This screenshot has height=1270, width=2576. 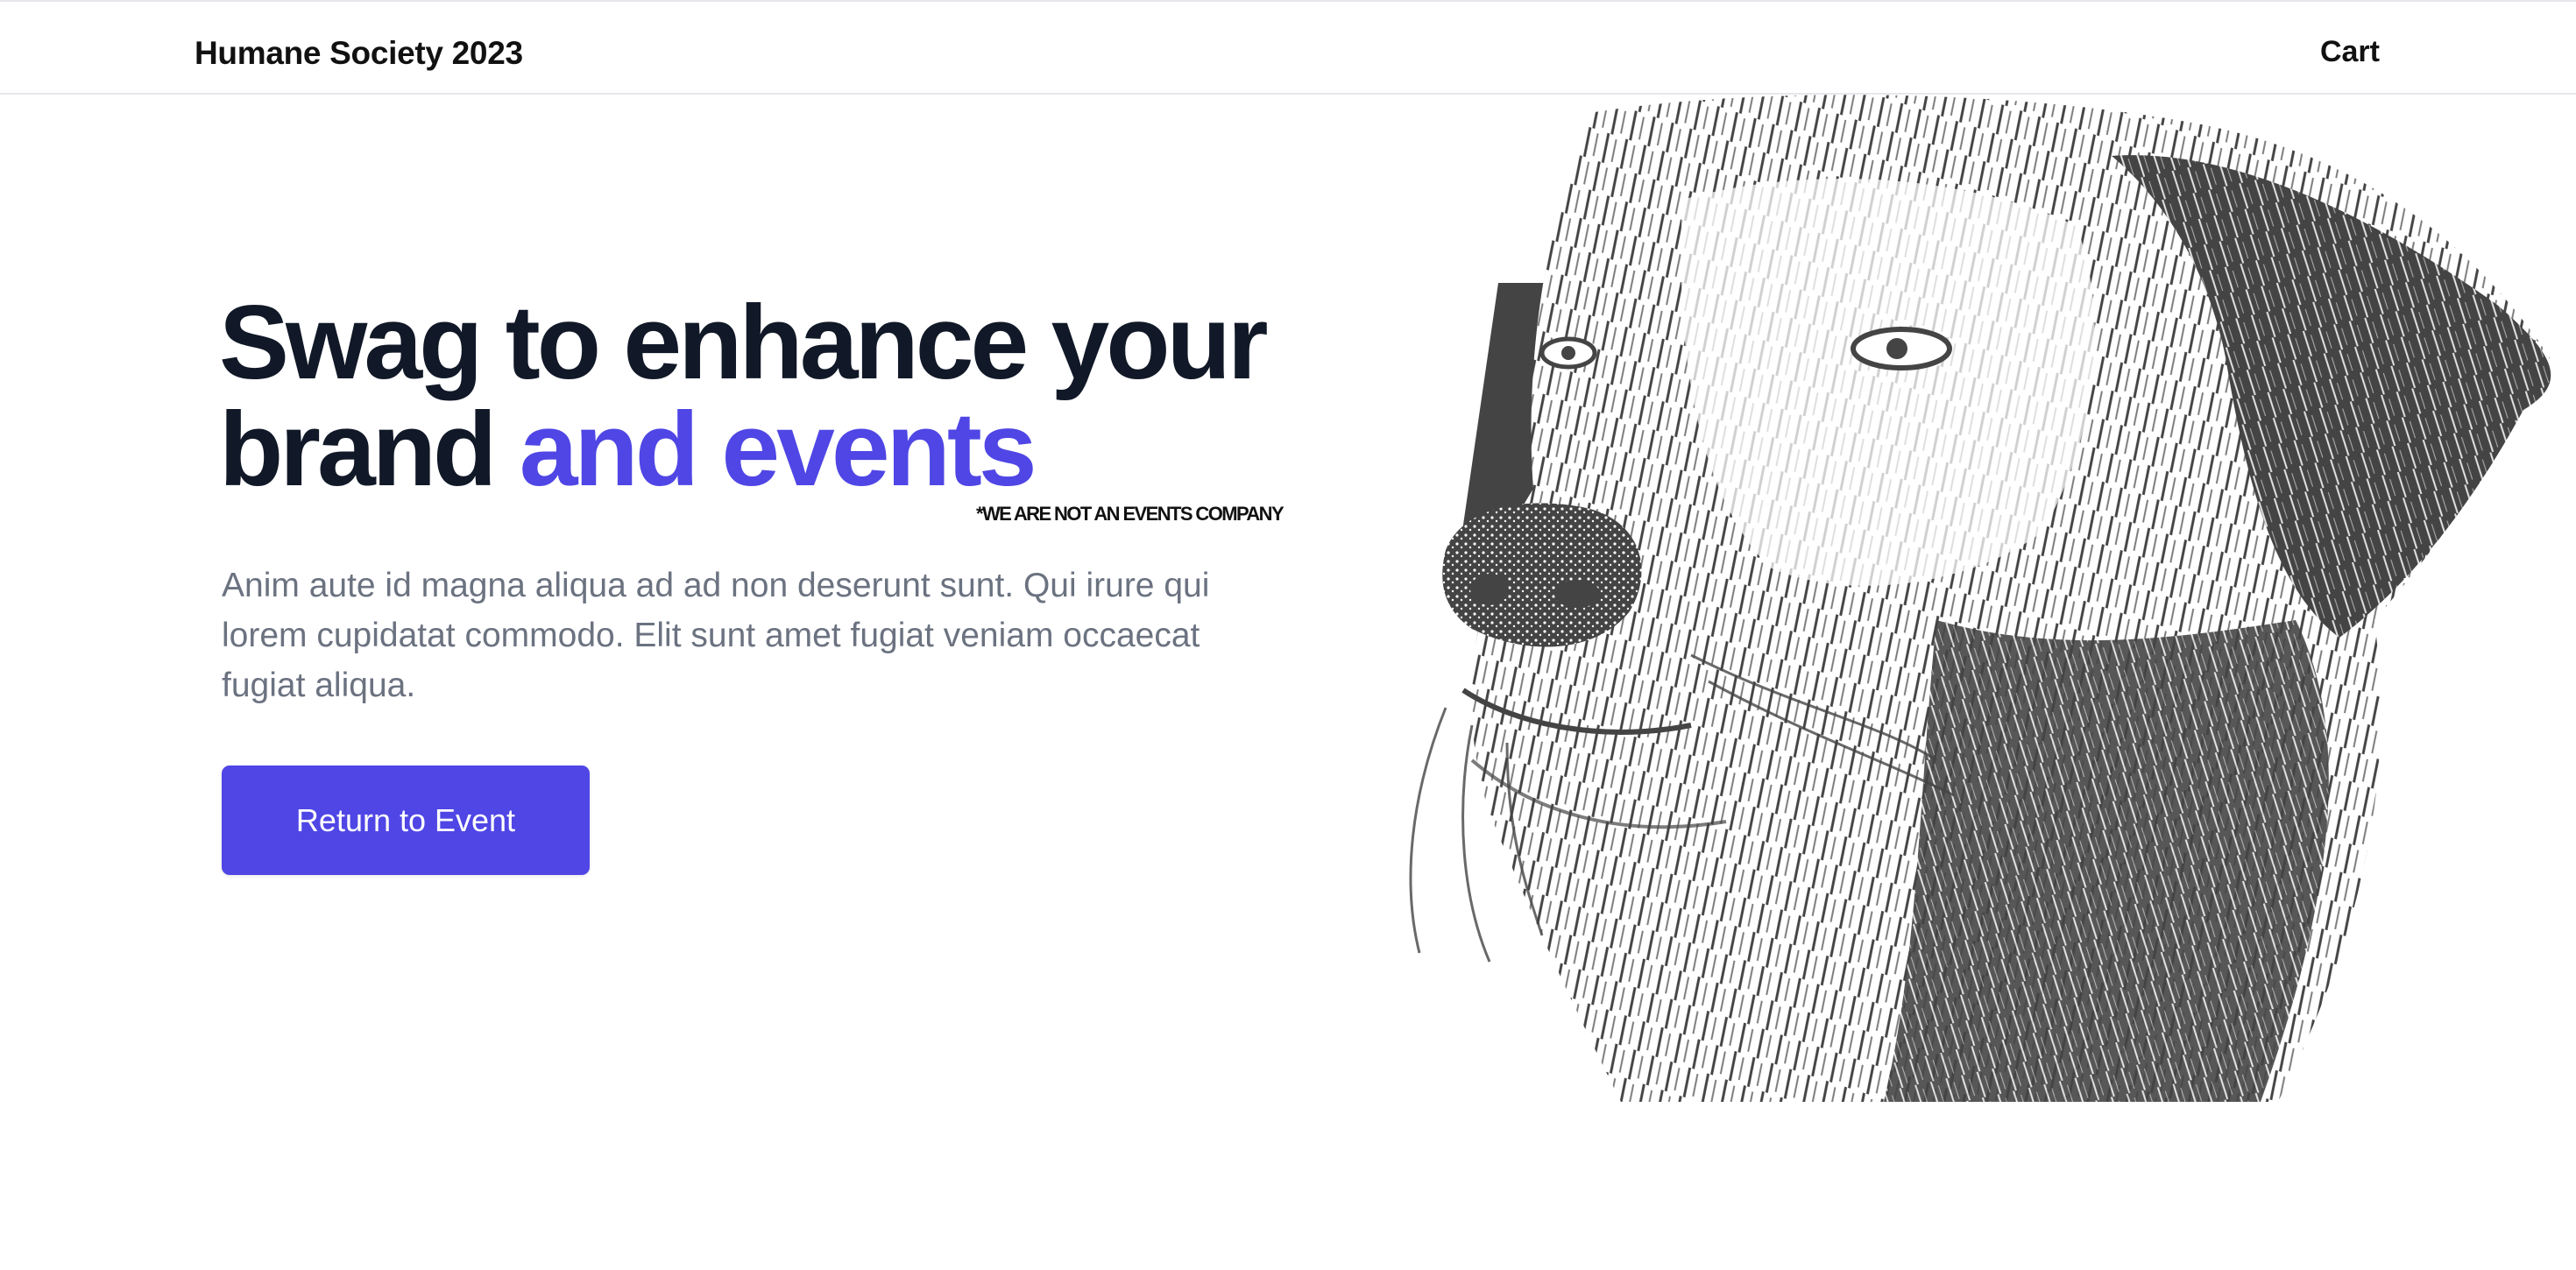 What do you see at coordinates (778, 449) in the screenshot?
I see `hero-title-accent: and events` at bounding box center [778, 449].